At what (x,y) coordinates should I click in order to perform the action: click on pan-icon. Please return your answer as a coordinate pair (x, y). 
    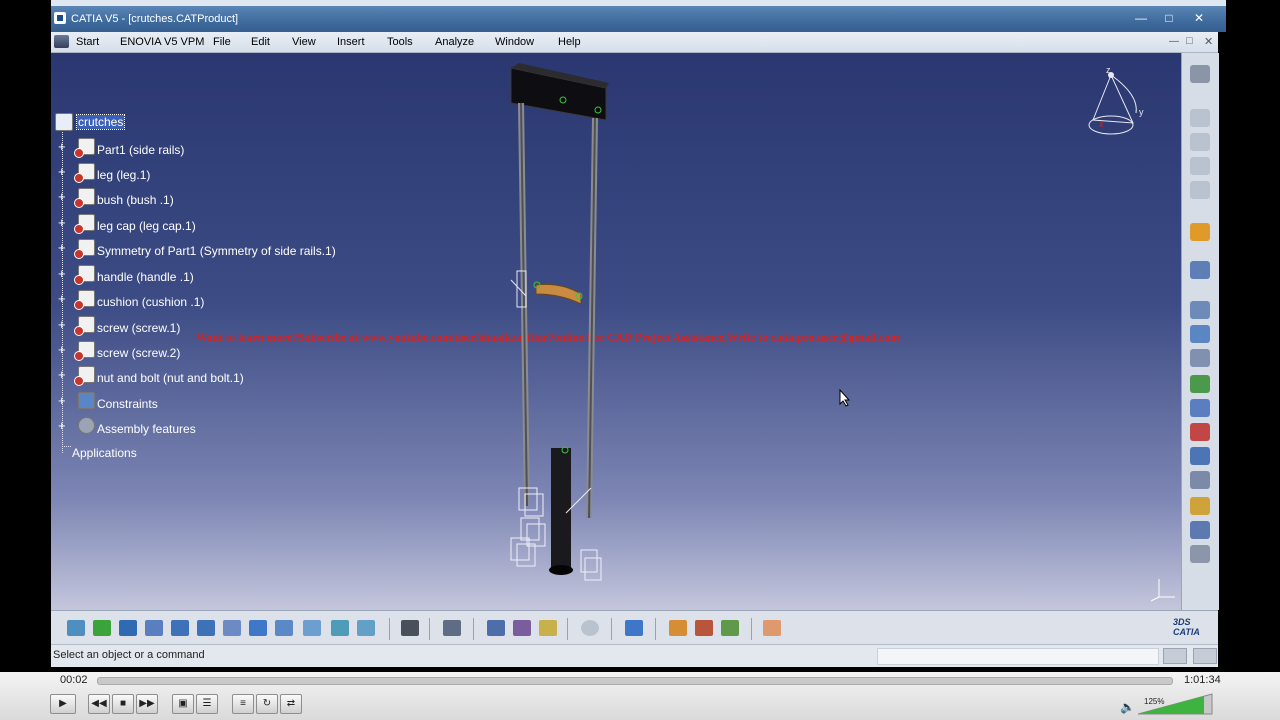
    Looking at the image, I should click on (128, 628).